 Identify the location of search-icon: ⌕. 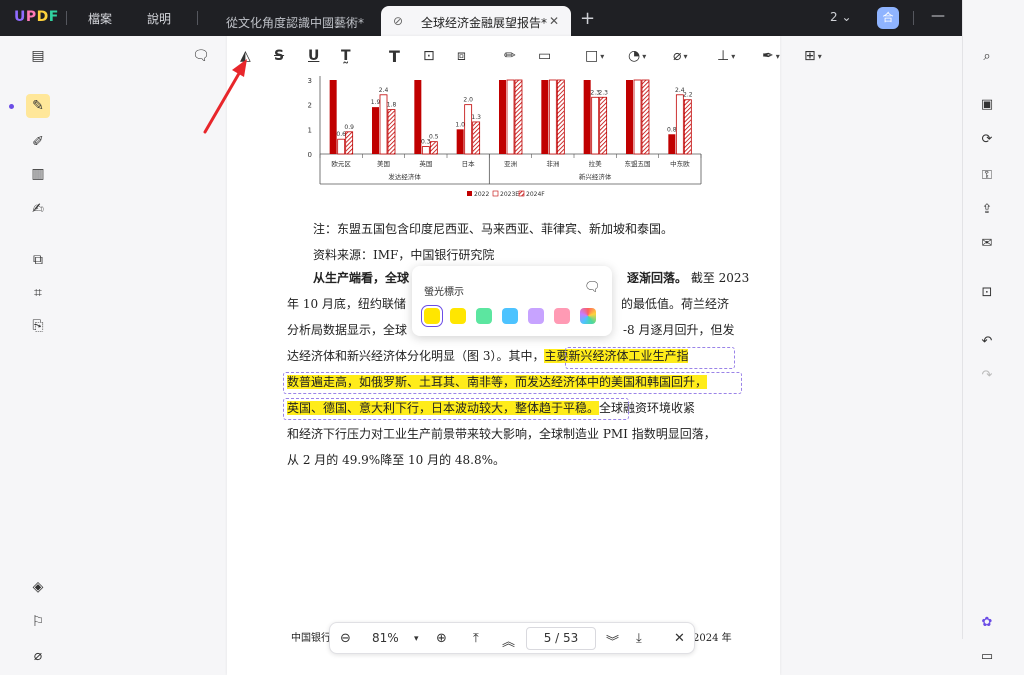
(987, 56).